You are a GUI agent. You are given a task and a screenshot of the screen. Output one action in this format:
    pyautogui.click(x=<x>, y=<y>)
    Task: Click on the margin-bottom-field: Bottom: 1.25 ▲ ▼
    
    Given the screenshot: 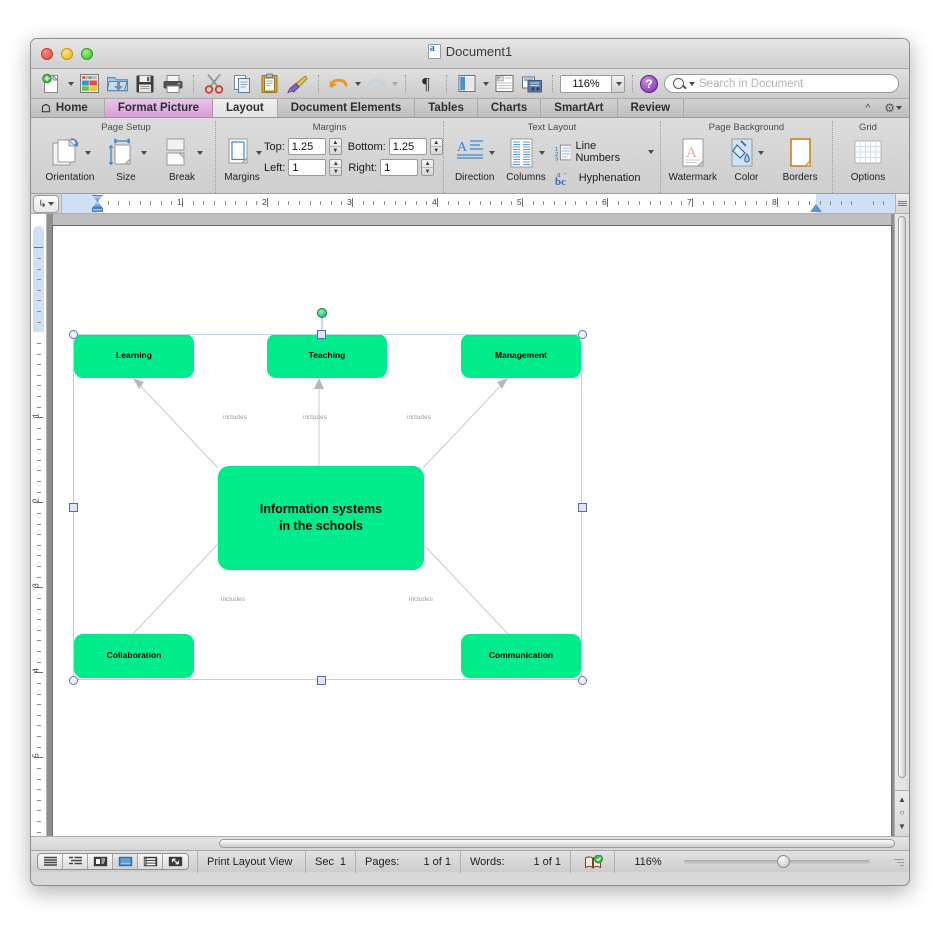 What is the action you would take?
    pyautogui.click(x=395, y=146)
    